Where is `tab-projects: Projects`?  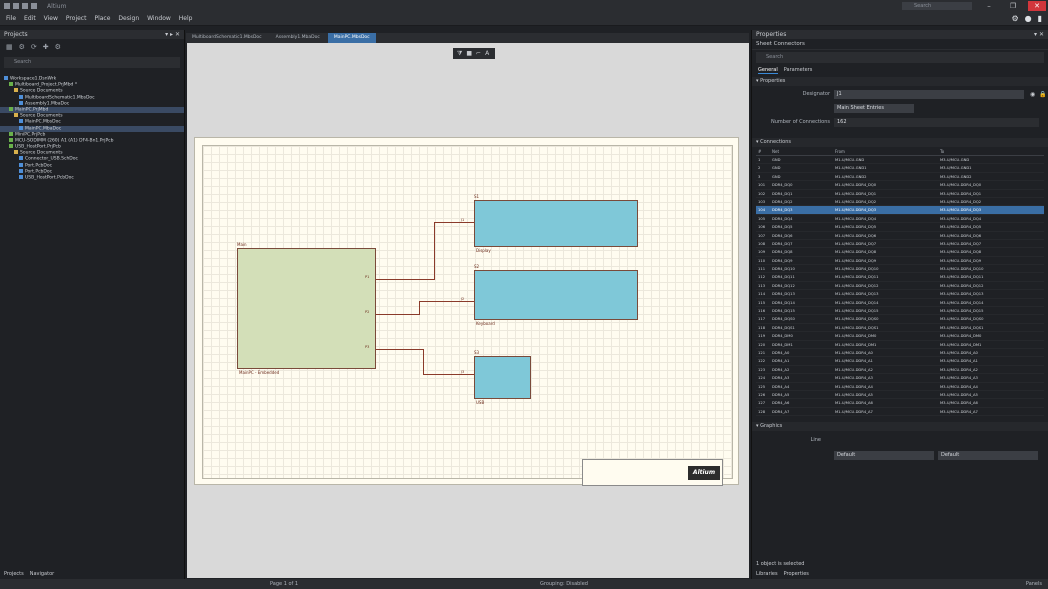 tab-projects: Projects is located at coordinates (14, 574).